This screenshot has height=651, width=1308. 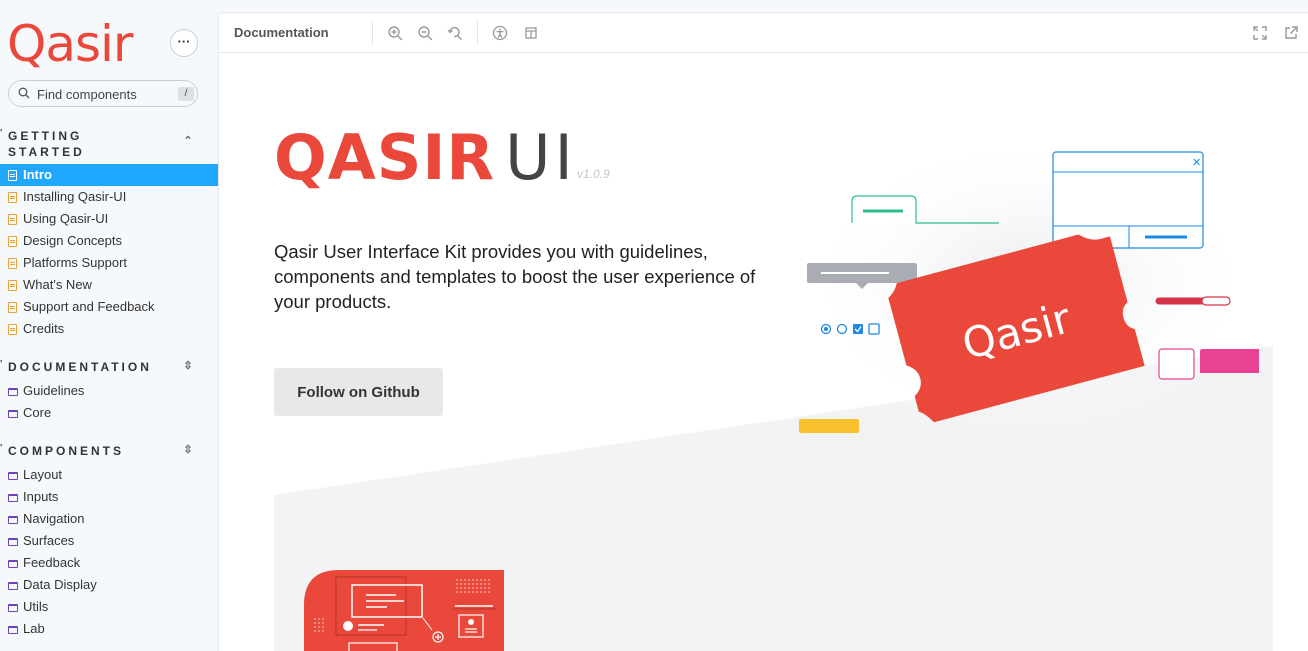 What do you see at coordinates (109, 519) in the screenshot?
I see `sidebar-item-navigation: Navigation` at bounding box center [109, 519].